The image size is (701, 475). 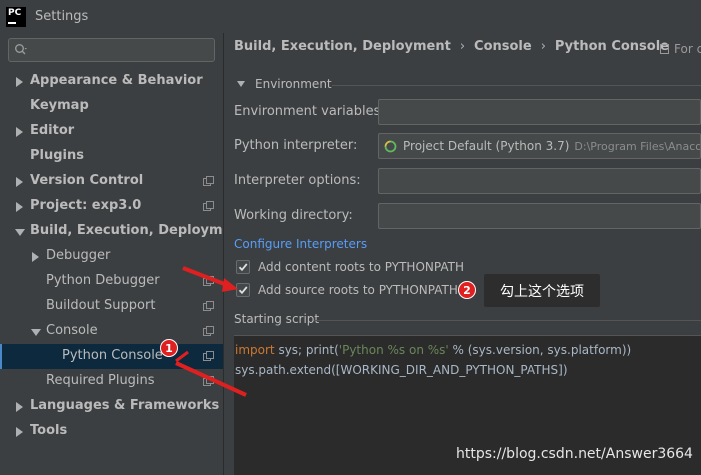 I want to click on sidebar-item-label: Project: exp3.0, so click(x=86, y=205).